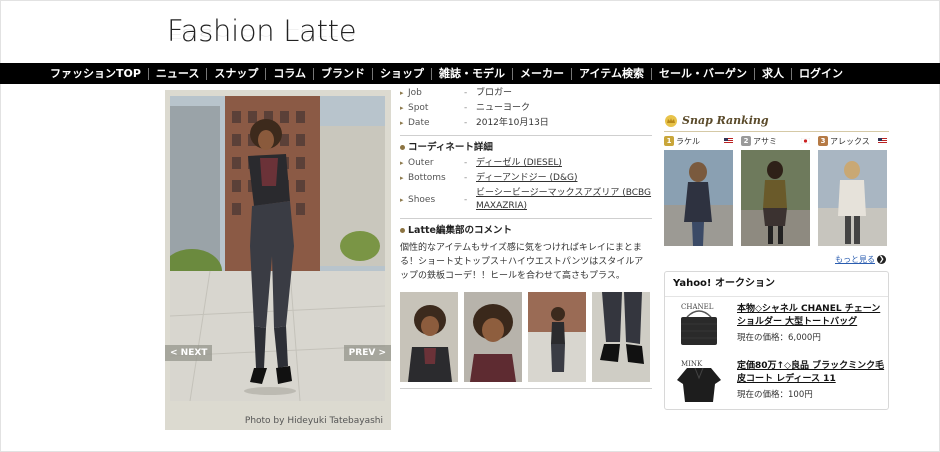 This screenshot has width=940, height=452. Describe the element at coordinates (427, 178) in the screenshot. I see `bottoms-label: Bottoms` at that location.